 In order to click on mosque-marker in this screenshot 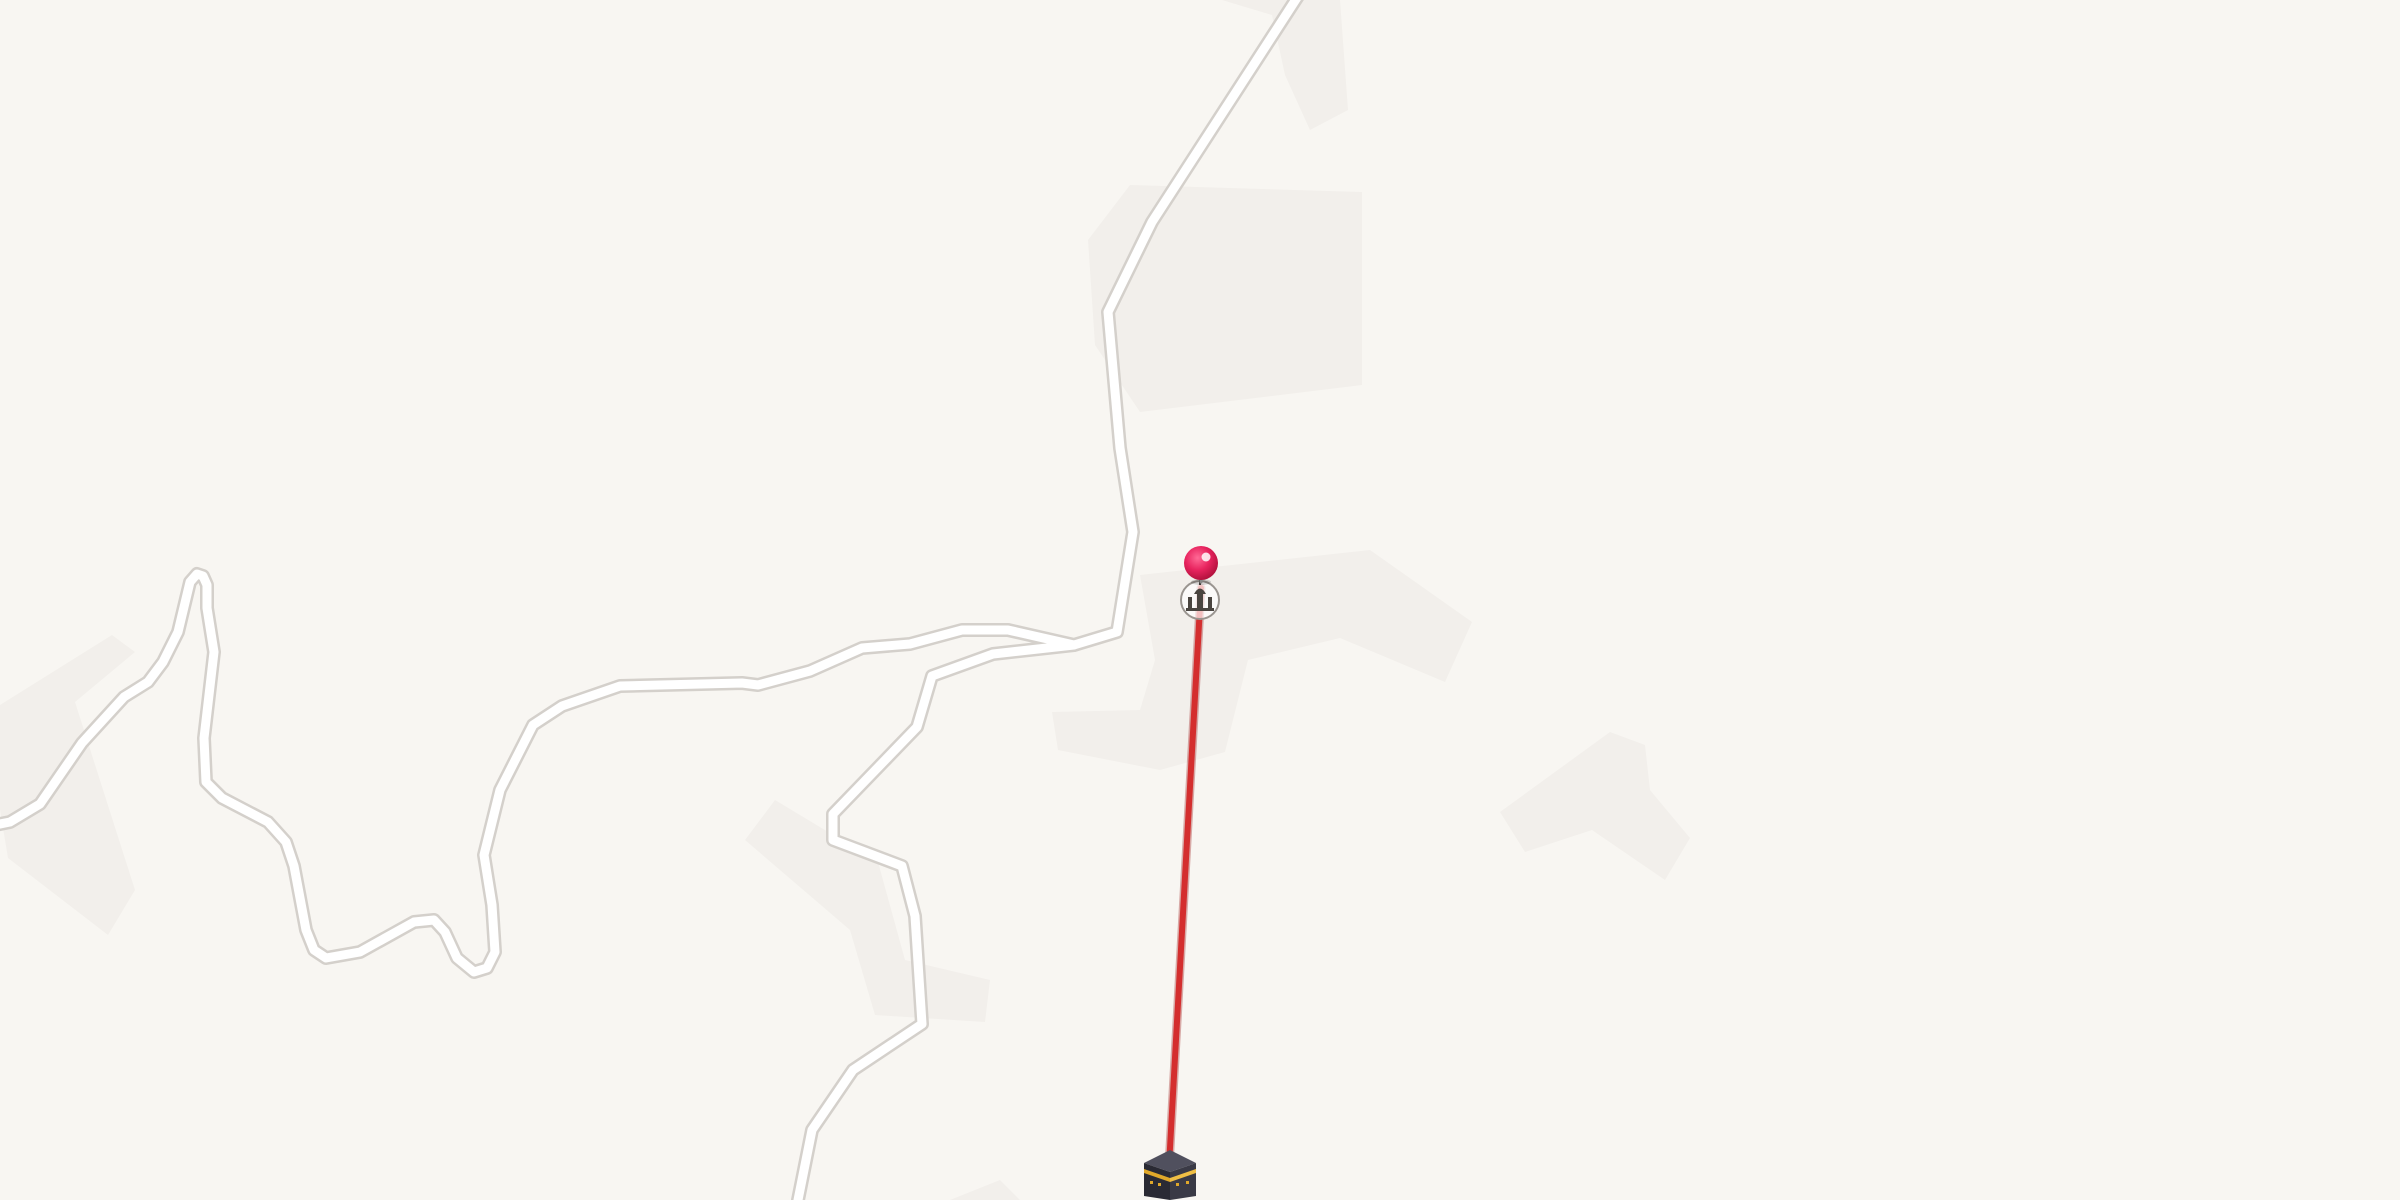, I will do `click(1200, 600)`.